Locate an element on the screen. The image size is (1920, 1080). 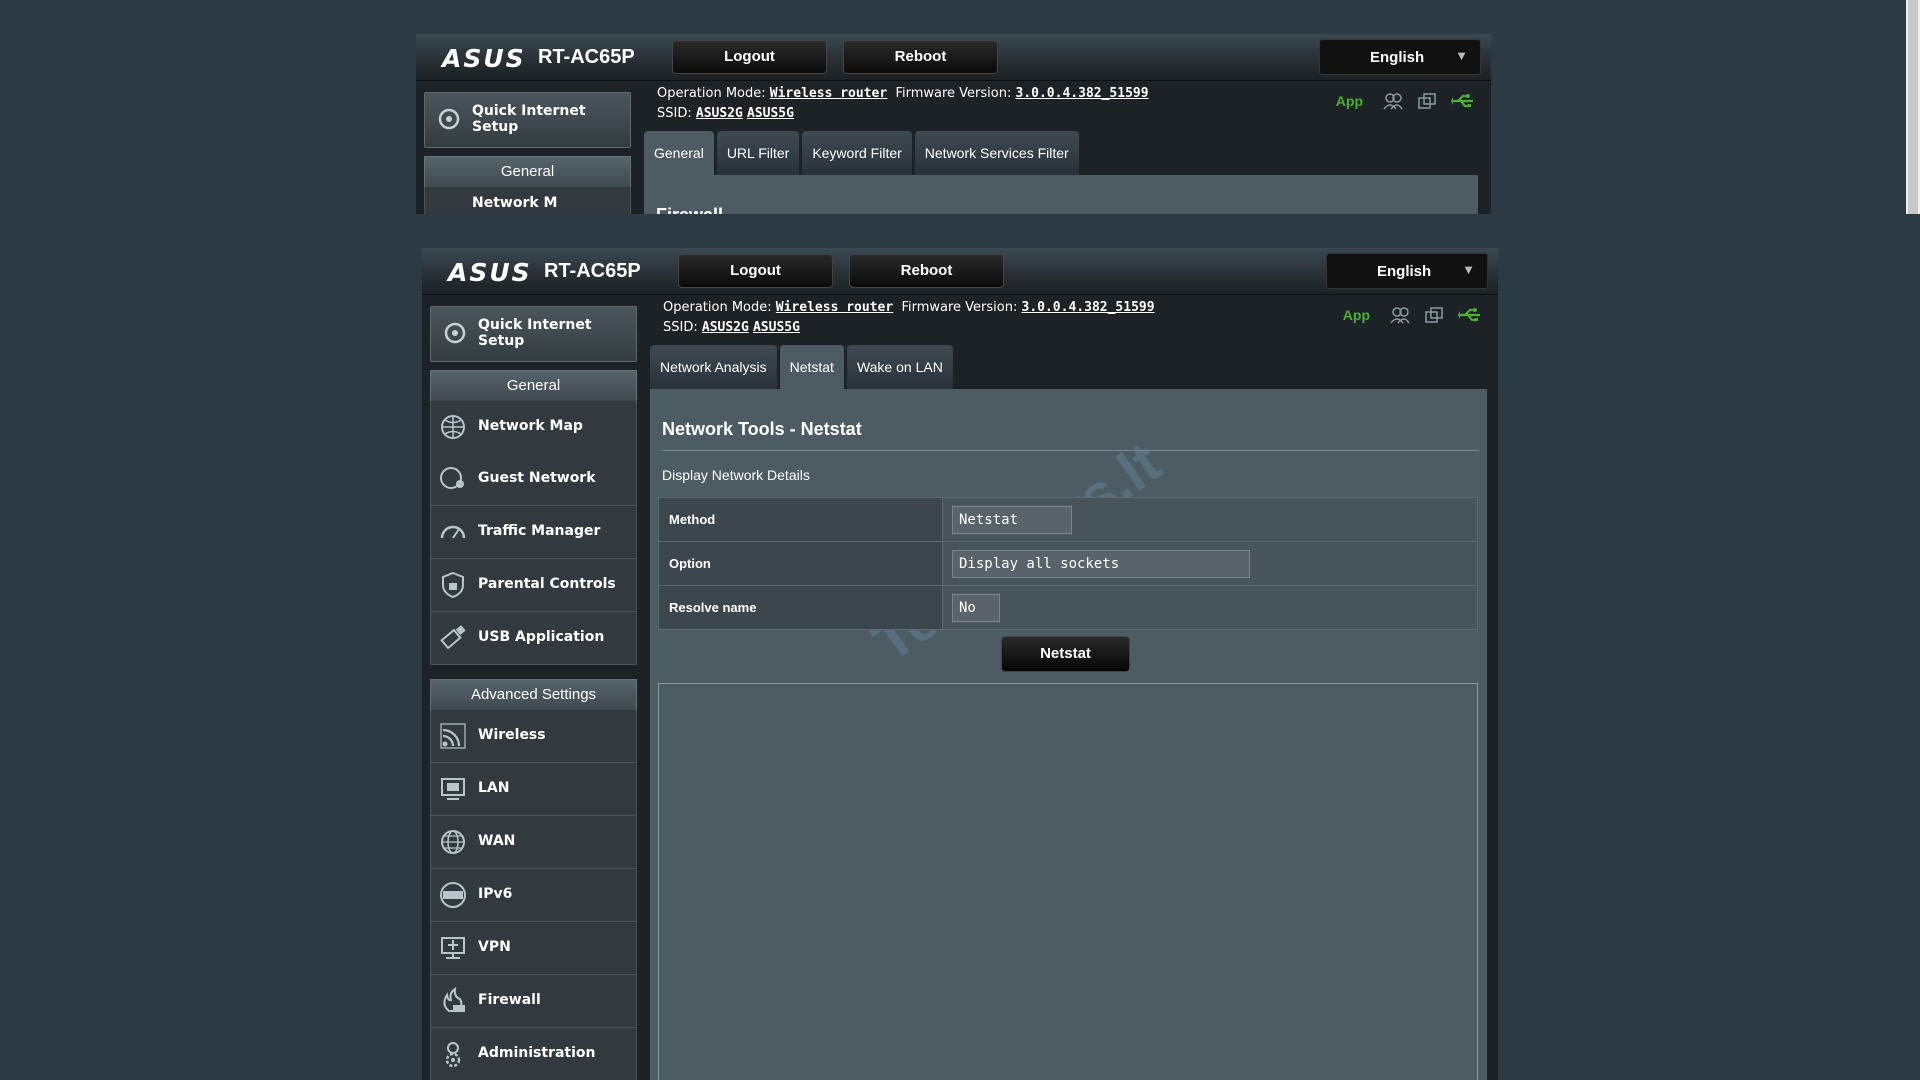
sidebar-item-label: Administration is located at coordinates (537, 1053).